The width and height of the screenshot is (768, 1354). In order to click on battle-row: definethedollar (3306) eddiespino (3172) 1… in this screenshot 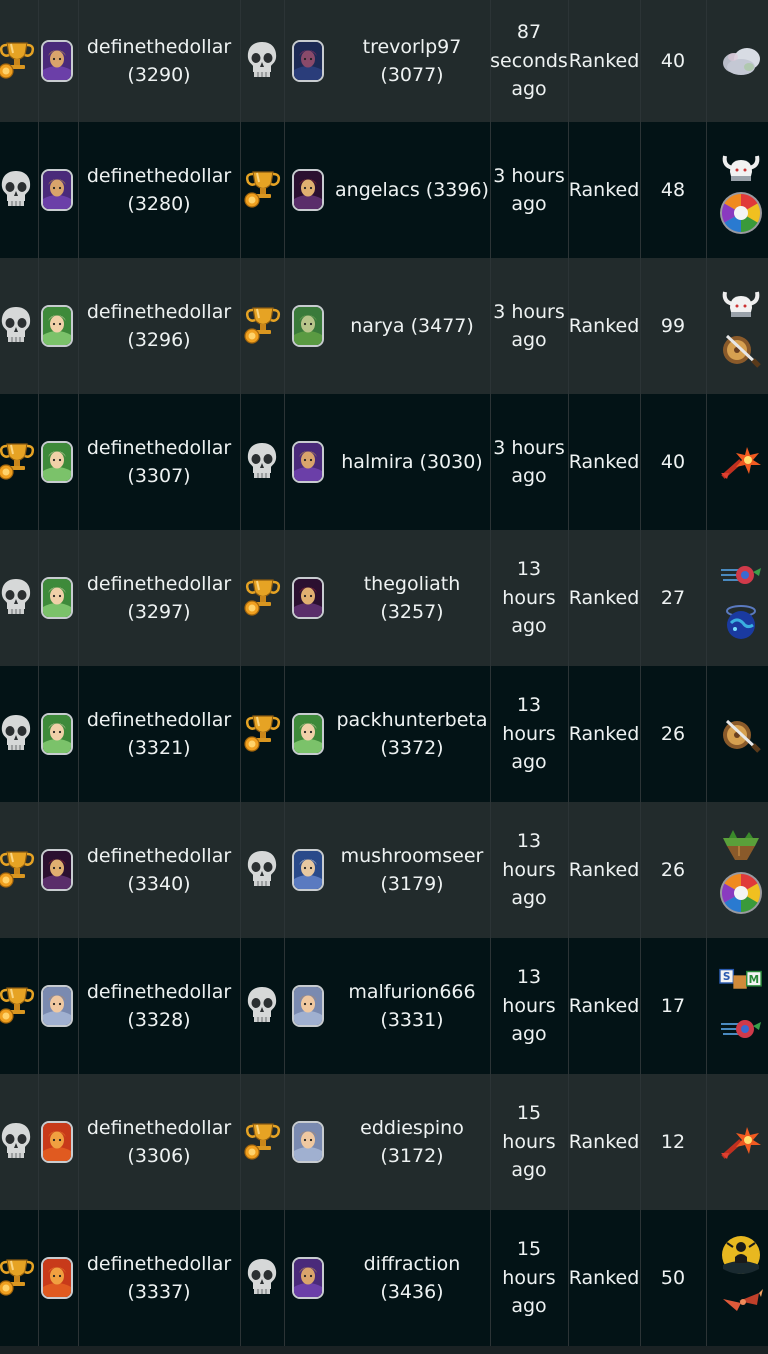, I will do `click(384, 1142)`.